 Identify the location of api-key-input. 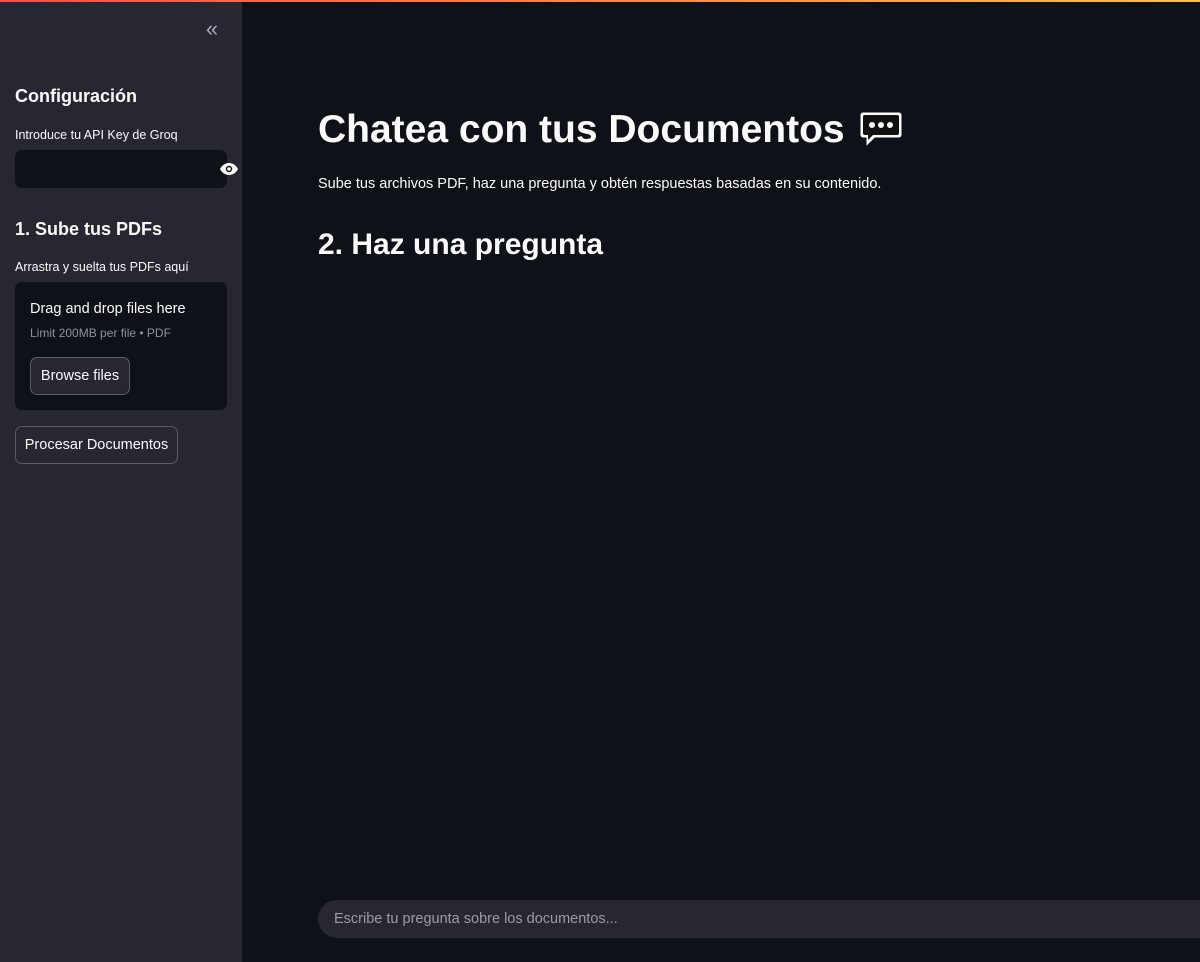
(117, 169).